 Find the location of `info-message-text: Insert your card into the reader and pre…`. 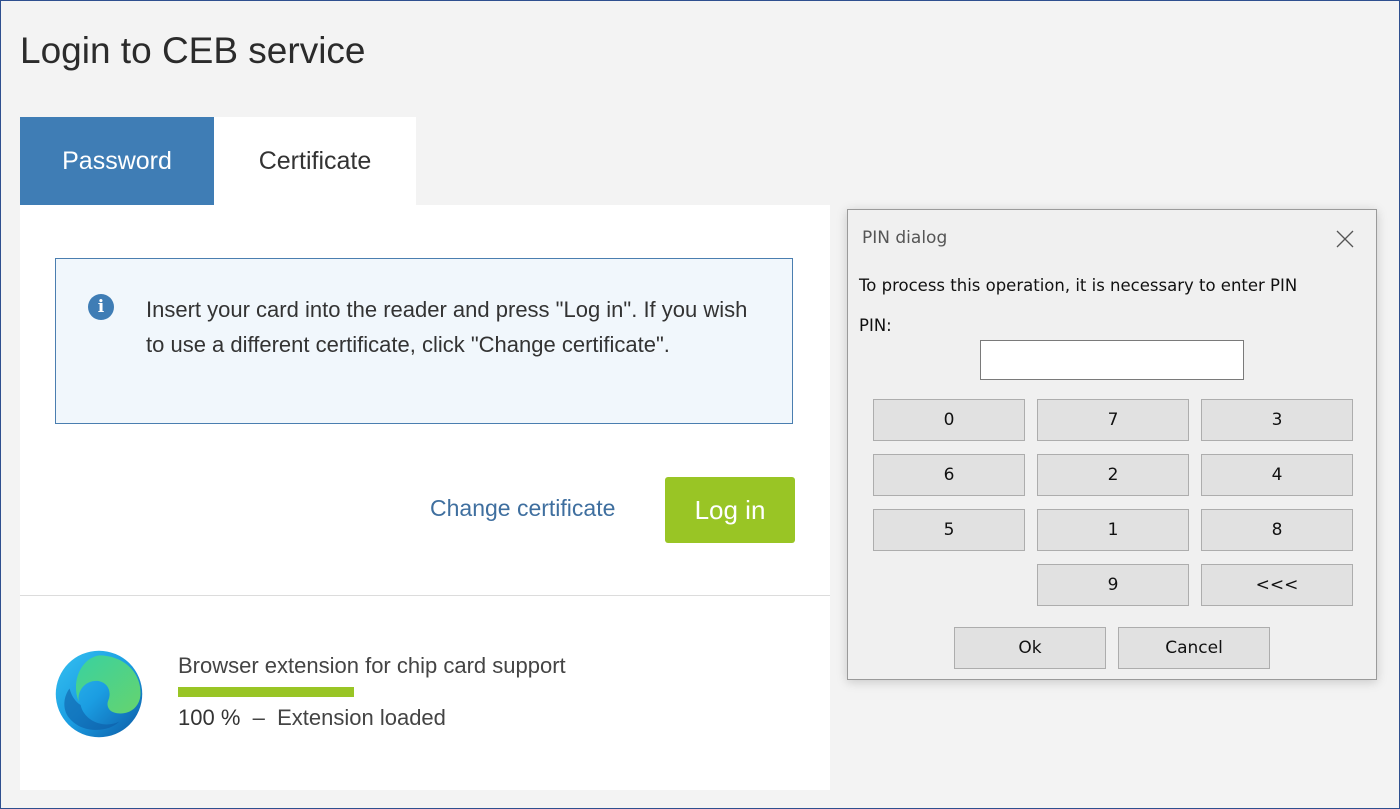

info-message-text: Insert your card into the reader and pre… is located at coordinates (447, 327).